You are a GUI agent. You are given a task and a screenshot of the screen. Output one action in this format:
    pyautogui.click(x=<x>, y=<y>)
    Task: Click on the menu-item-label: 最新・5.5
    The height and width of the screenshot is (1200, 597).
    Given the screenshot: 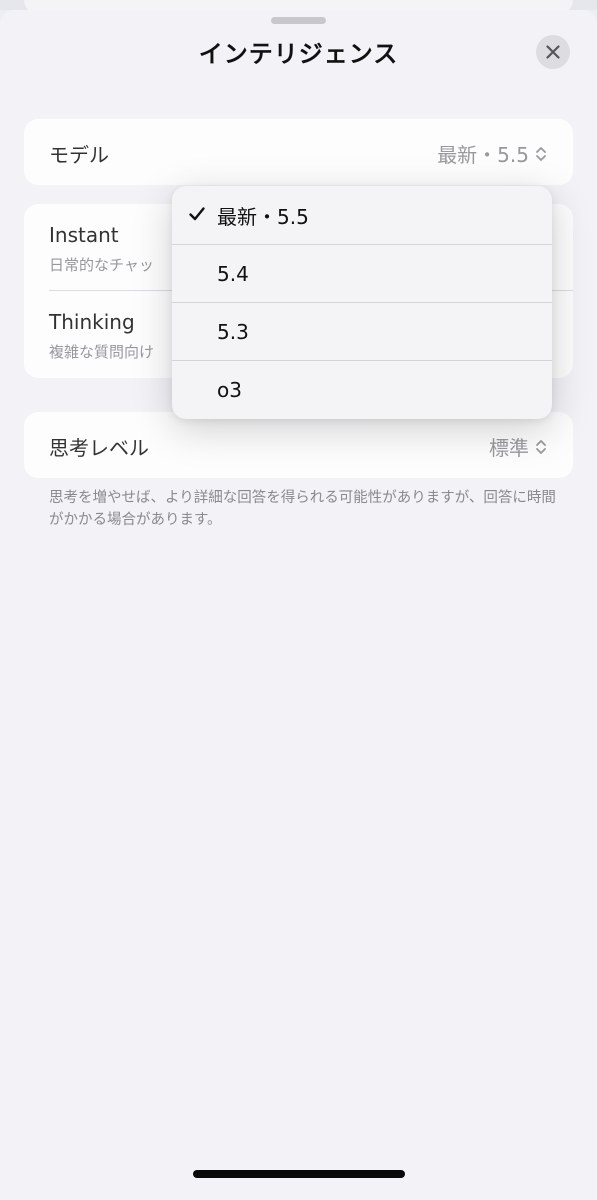 What is the action you would take?
    pyautogui.click(x=263, y=216)
    